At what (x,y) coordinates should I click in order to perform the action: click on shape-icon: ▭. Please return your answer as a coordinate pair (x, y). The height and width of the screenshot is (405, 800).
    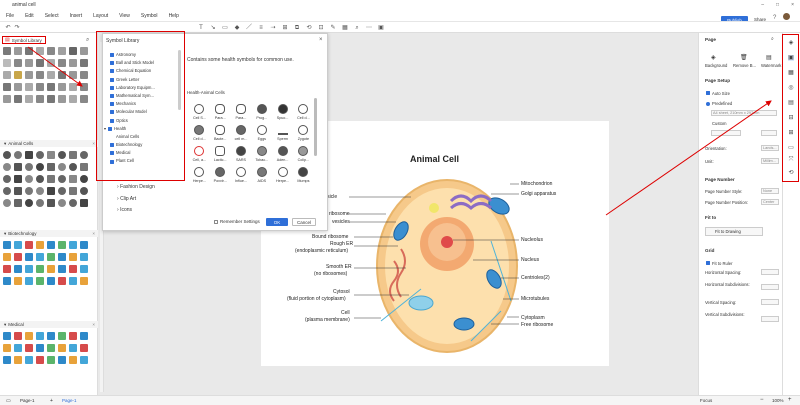
    Looking at the image, I should click on (225, 28).